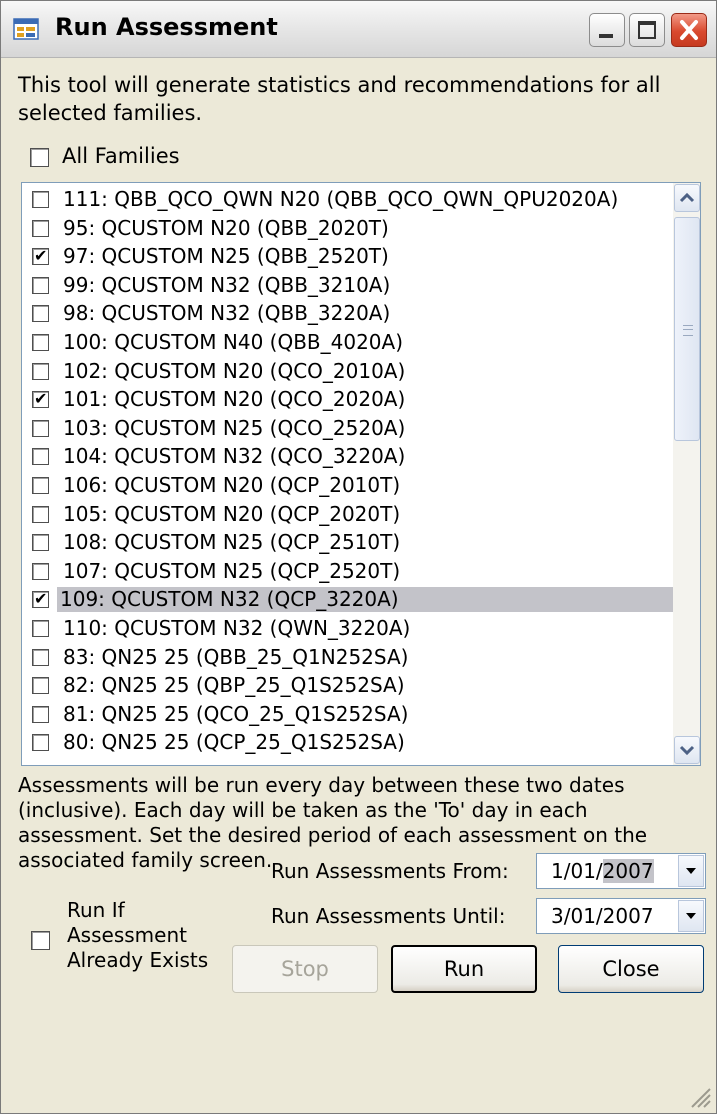  Describe the element at coordinates (232, 513) in the screenshot. I see `family-label: 105: QCUSTOM N20 (QCP_2020T)` at that location.